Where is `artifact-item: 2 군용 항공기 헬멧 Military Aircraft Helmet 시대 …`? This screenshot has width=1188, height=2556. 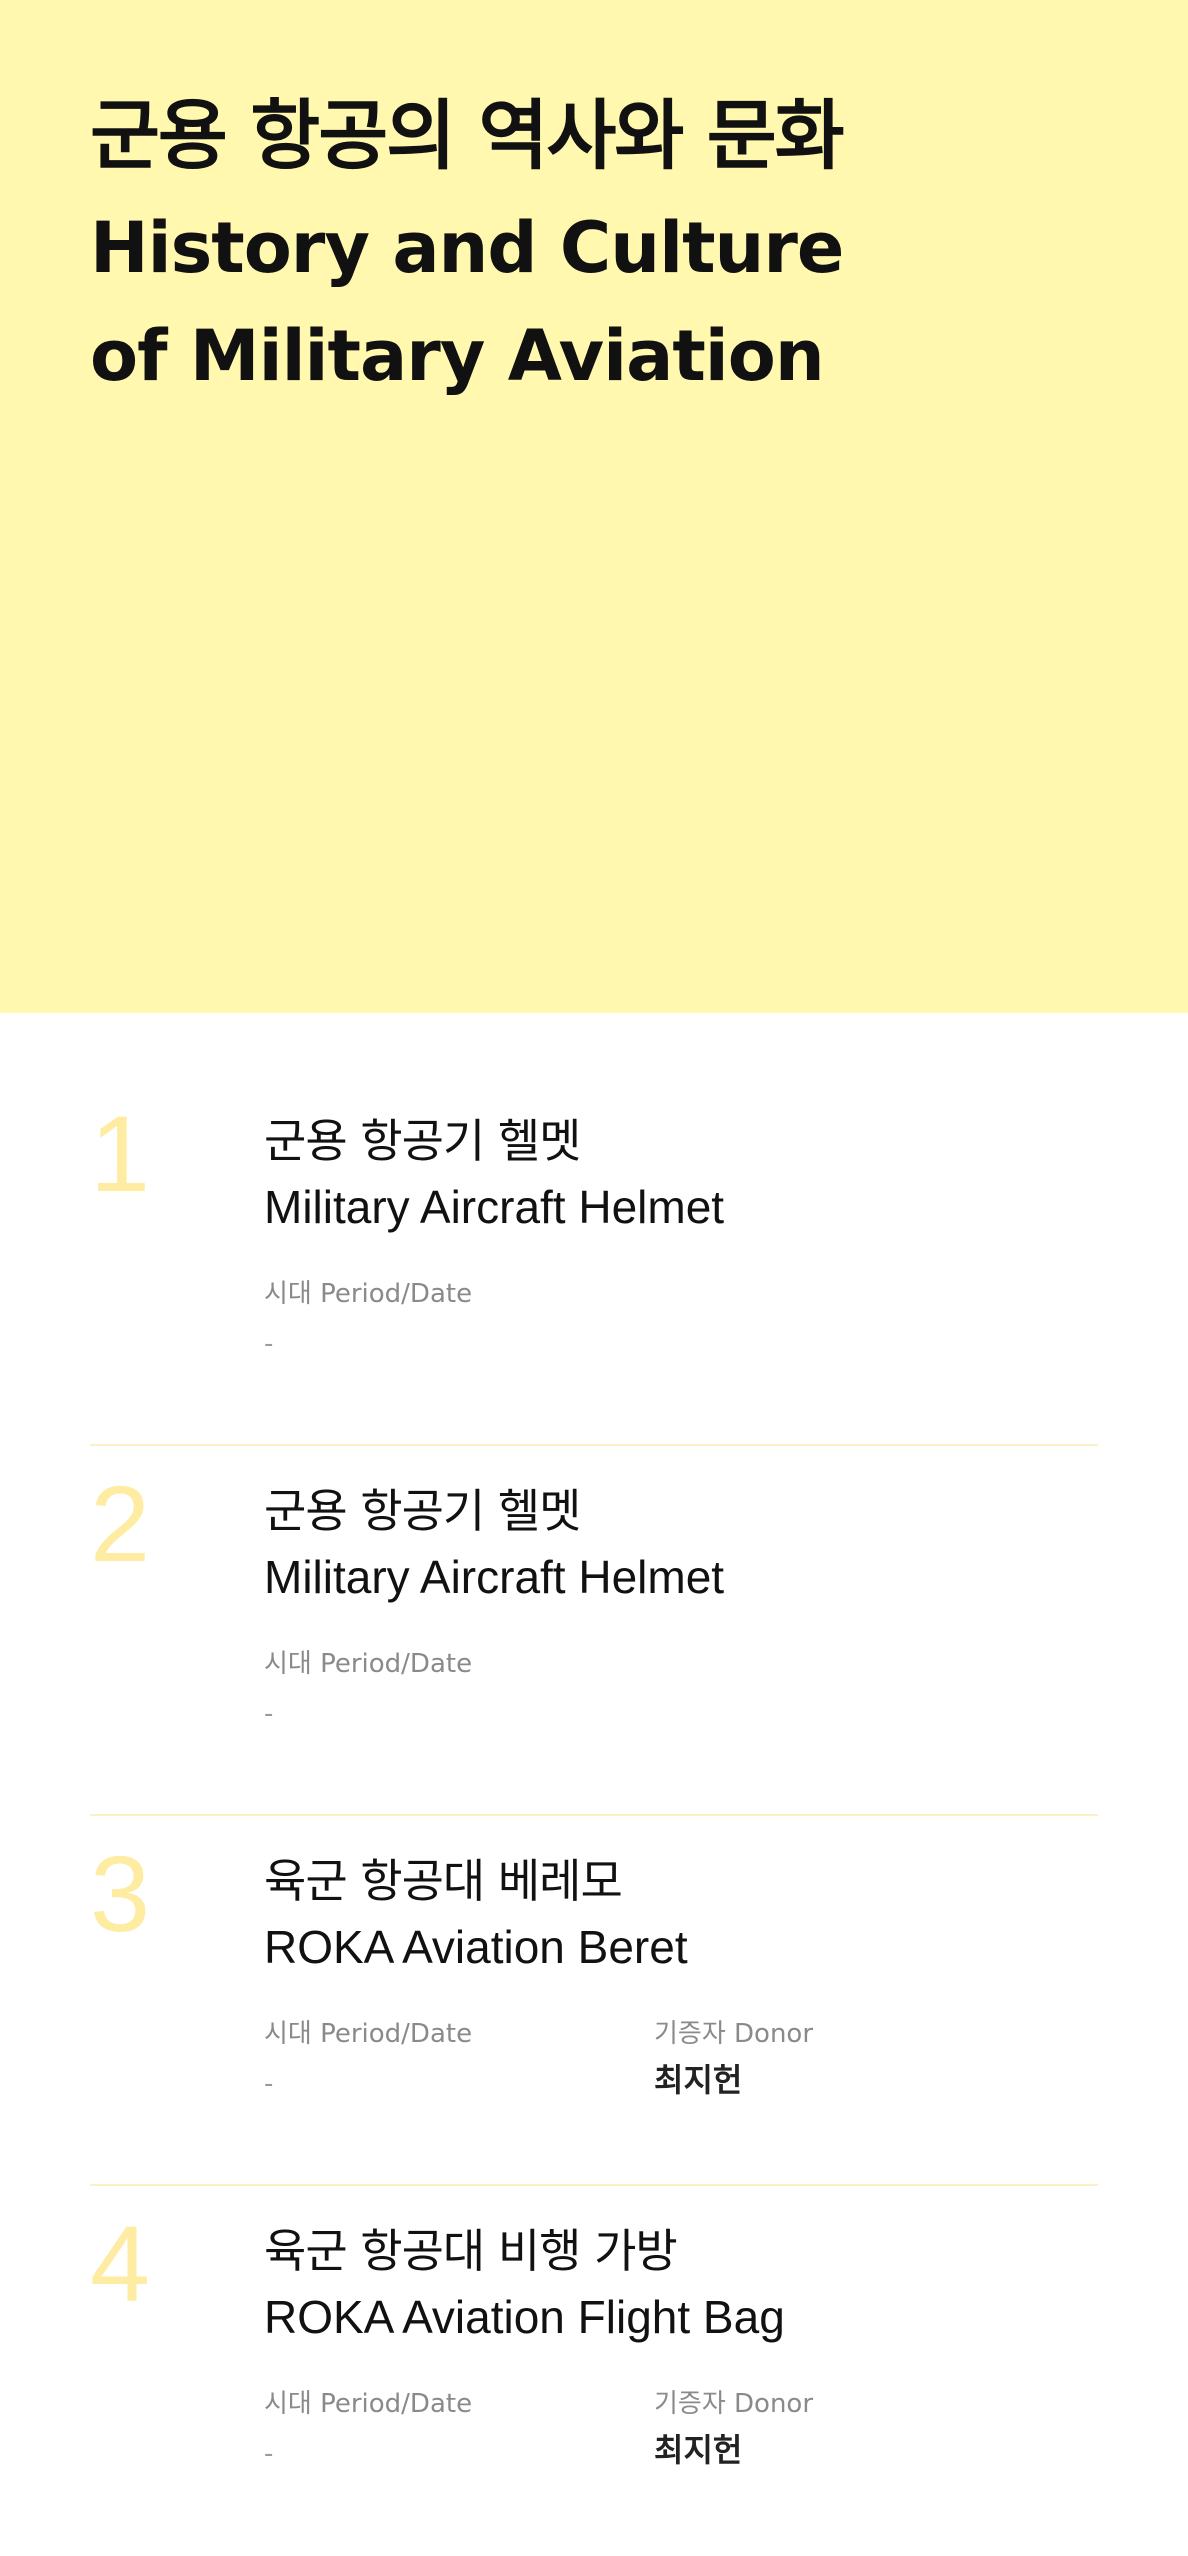 artifact-item: 2 군용 항공기 헬멧 Military Aircraft Helmet 시대 … is located at coordinates (594, 1633).